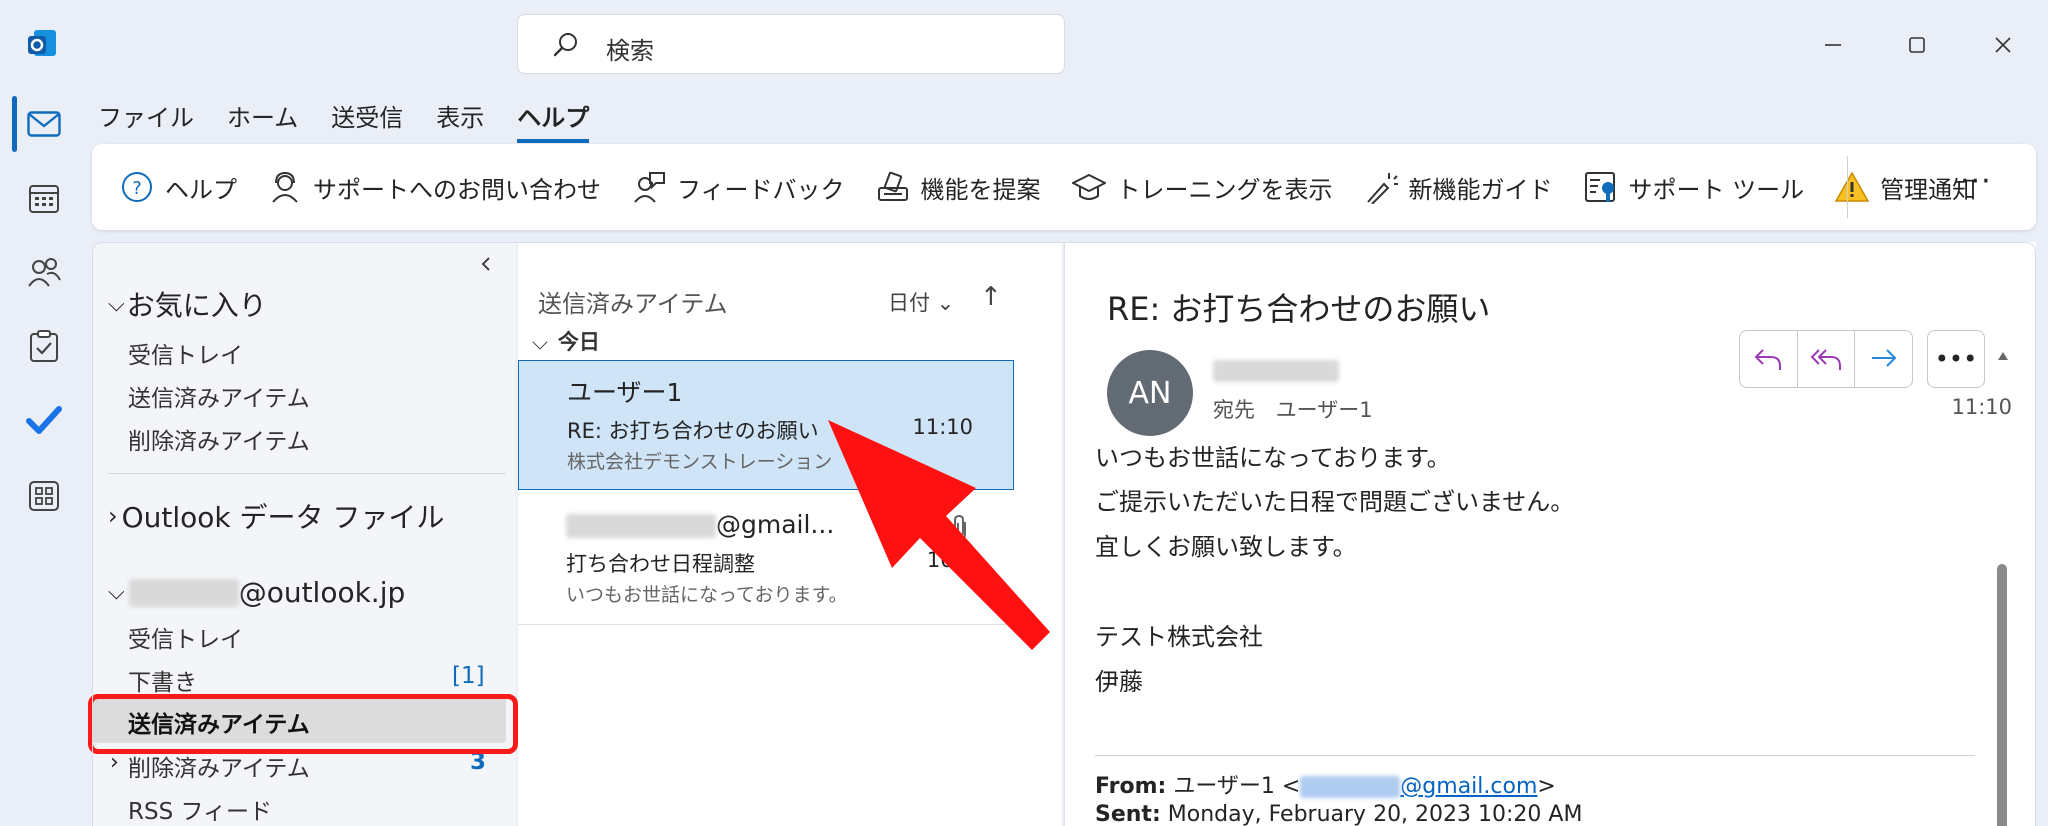 This screenshot has height=826, width=2048. I want to click on close-button, so click(2003, 45).